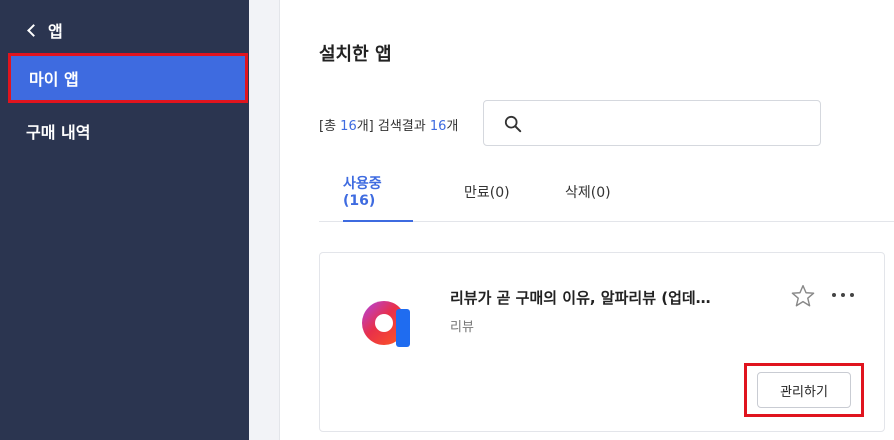 This screenshot has height=440, width=894. I want to click on sidebar-item-label: 구매 내역, so click(58, 132).